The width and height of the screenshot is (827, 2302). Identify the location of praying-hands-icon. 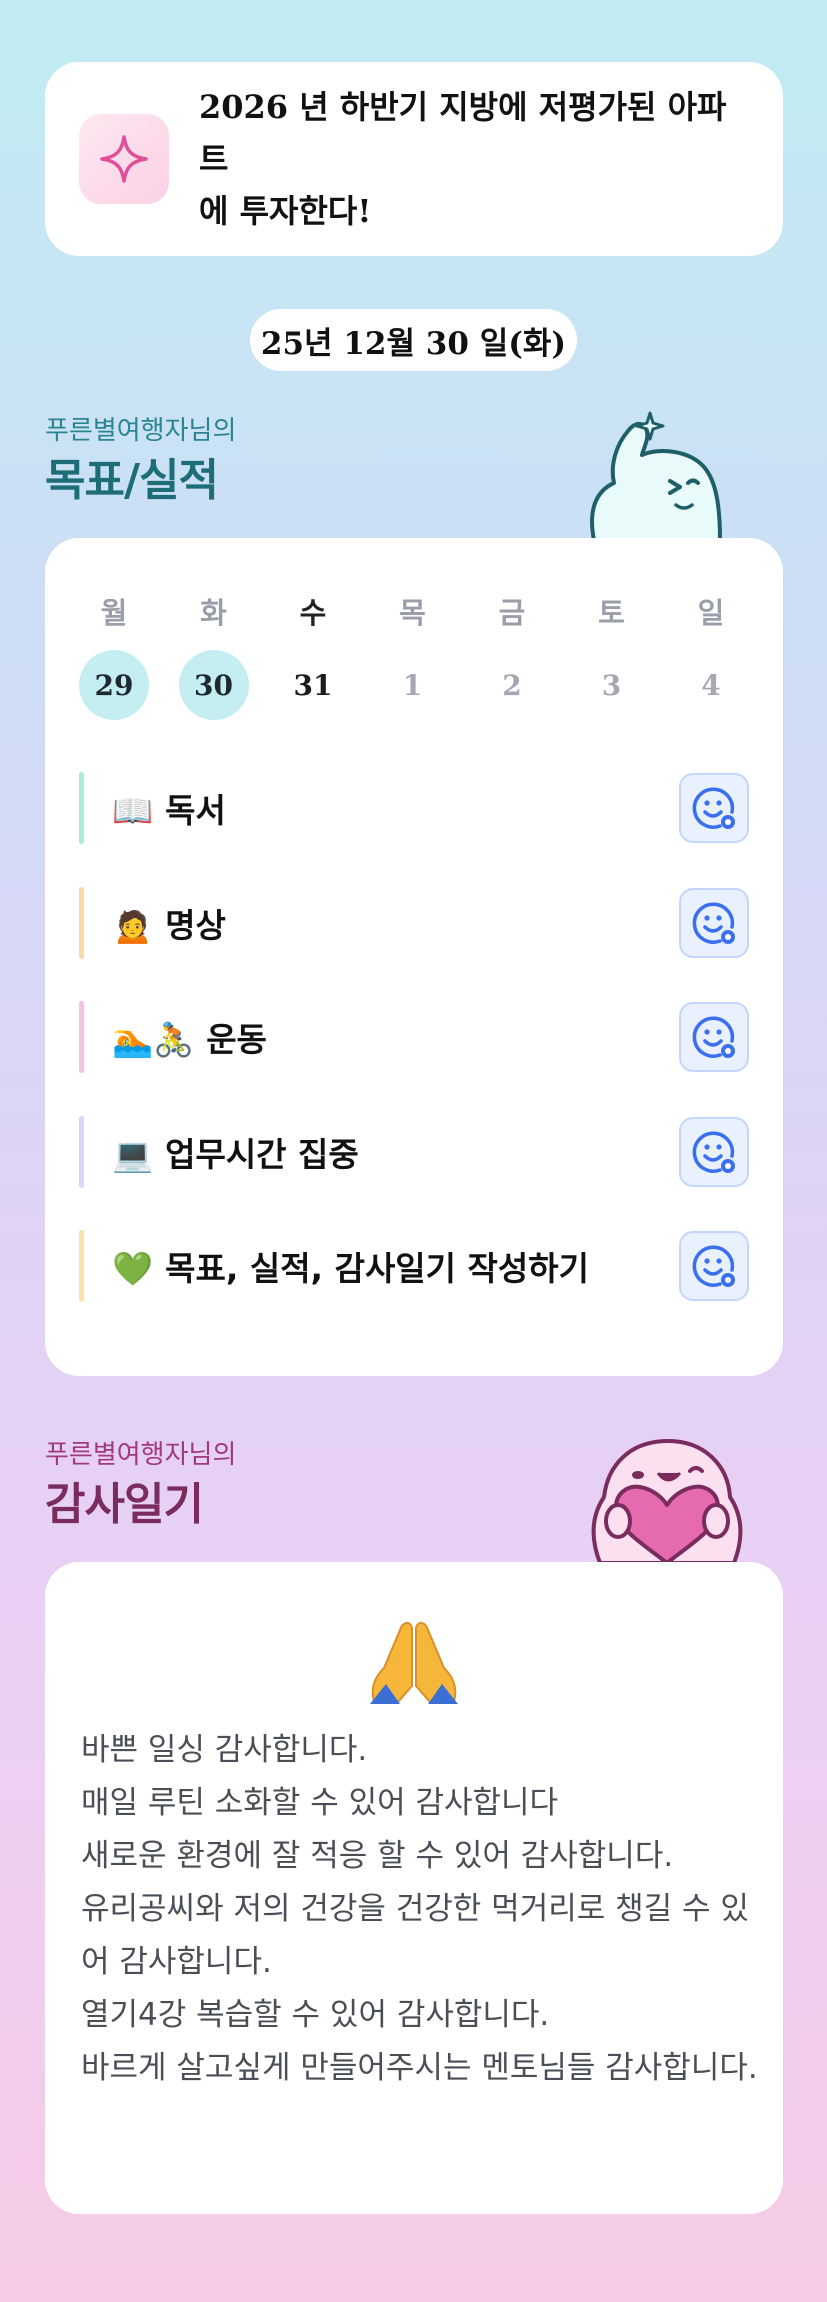
(414, 1660).